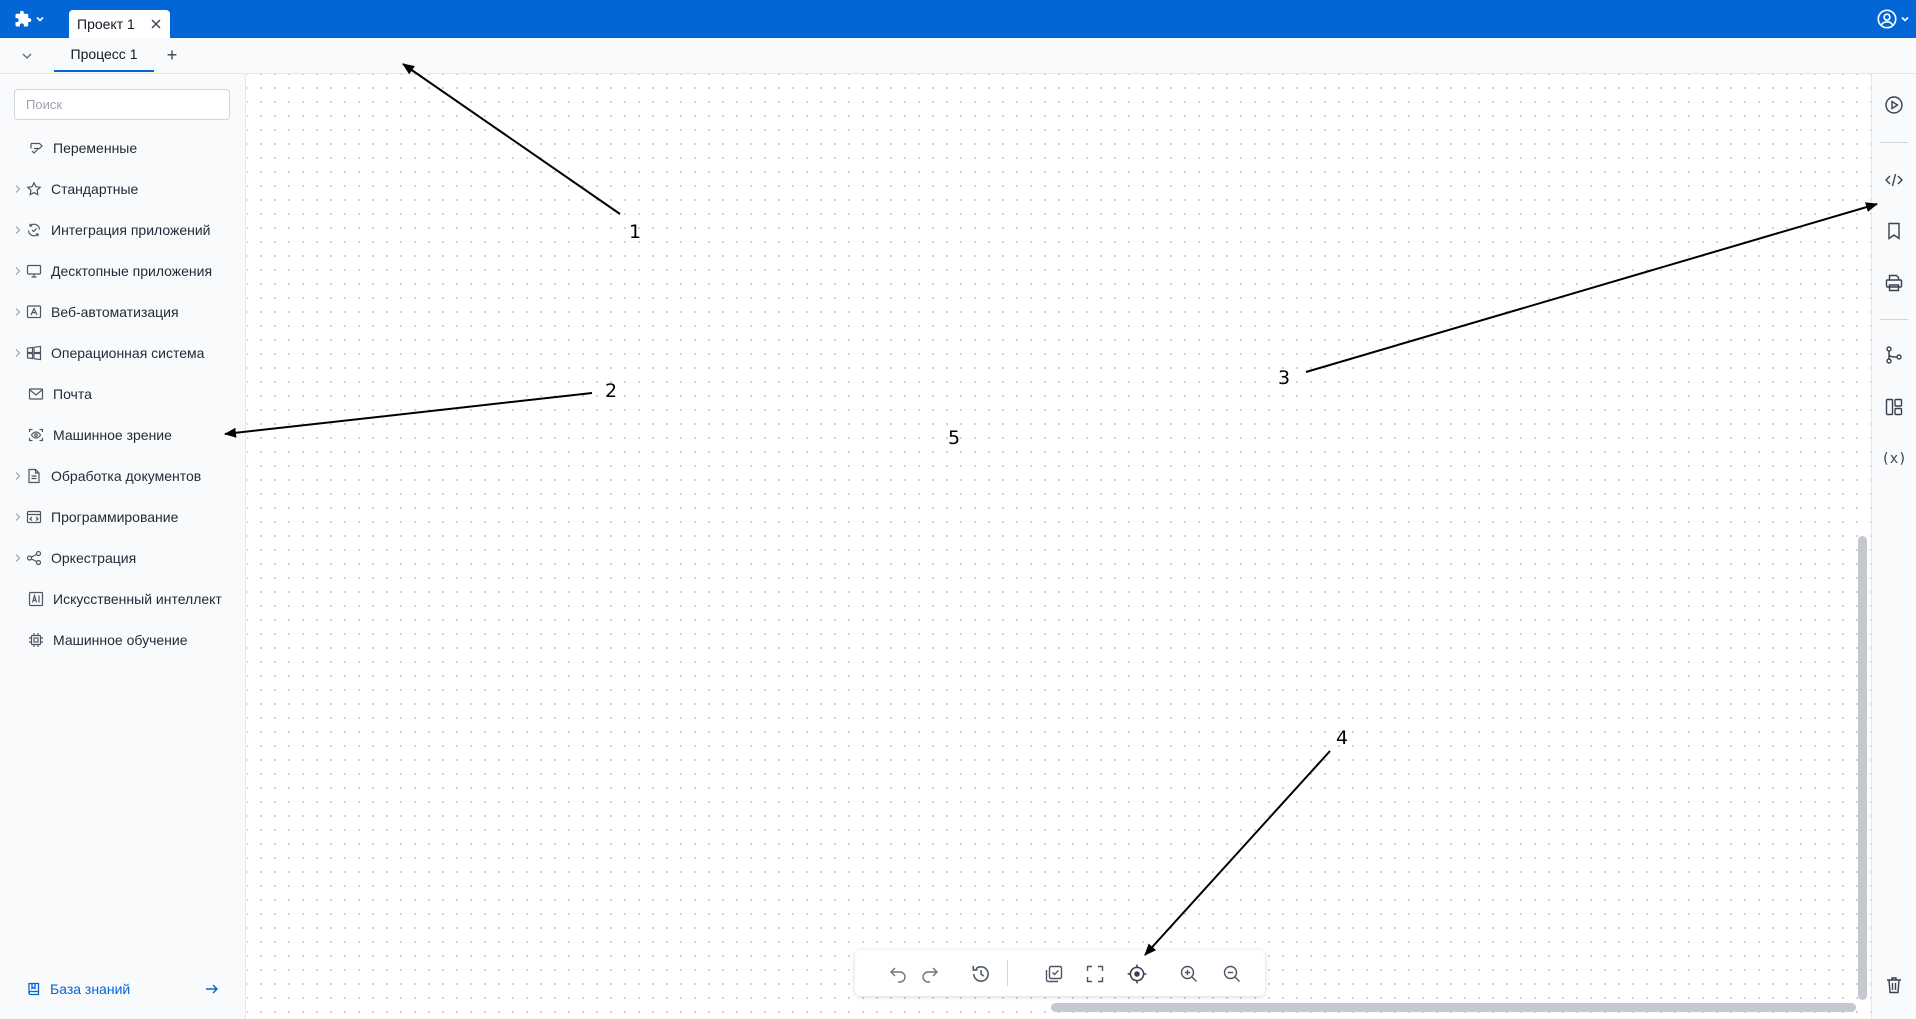  I want to click on branch-button, so click(1894, 355).